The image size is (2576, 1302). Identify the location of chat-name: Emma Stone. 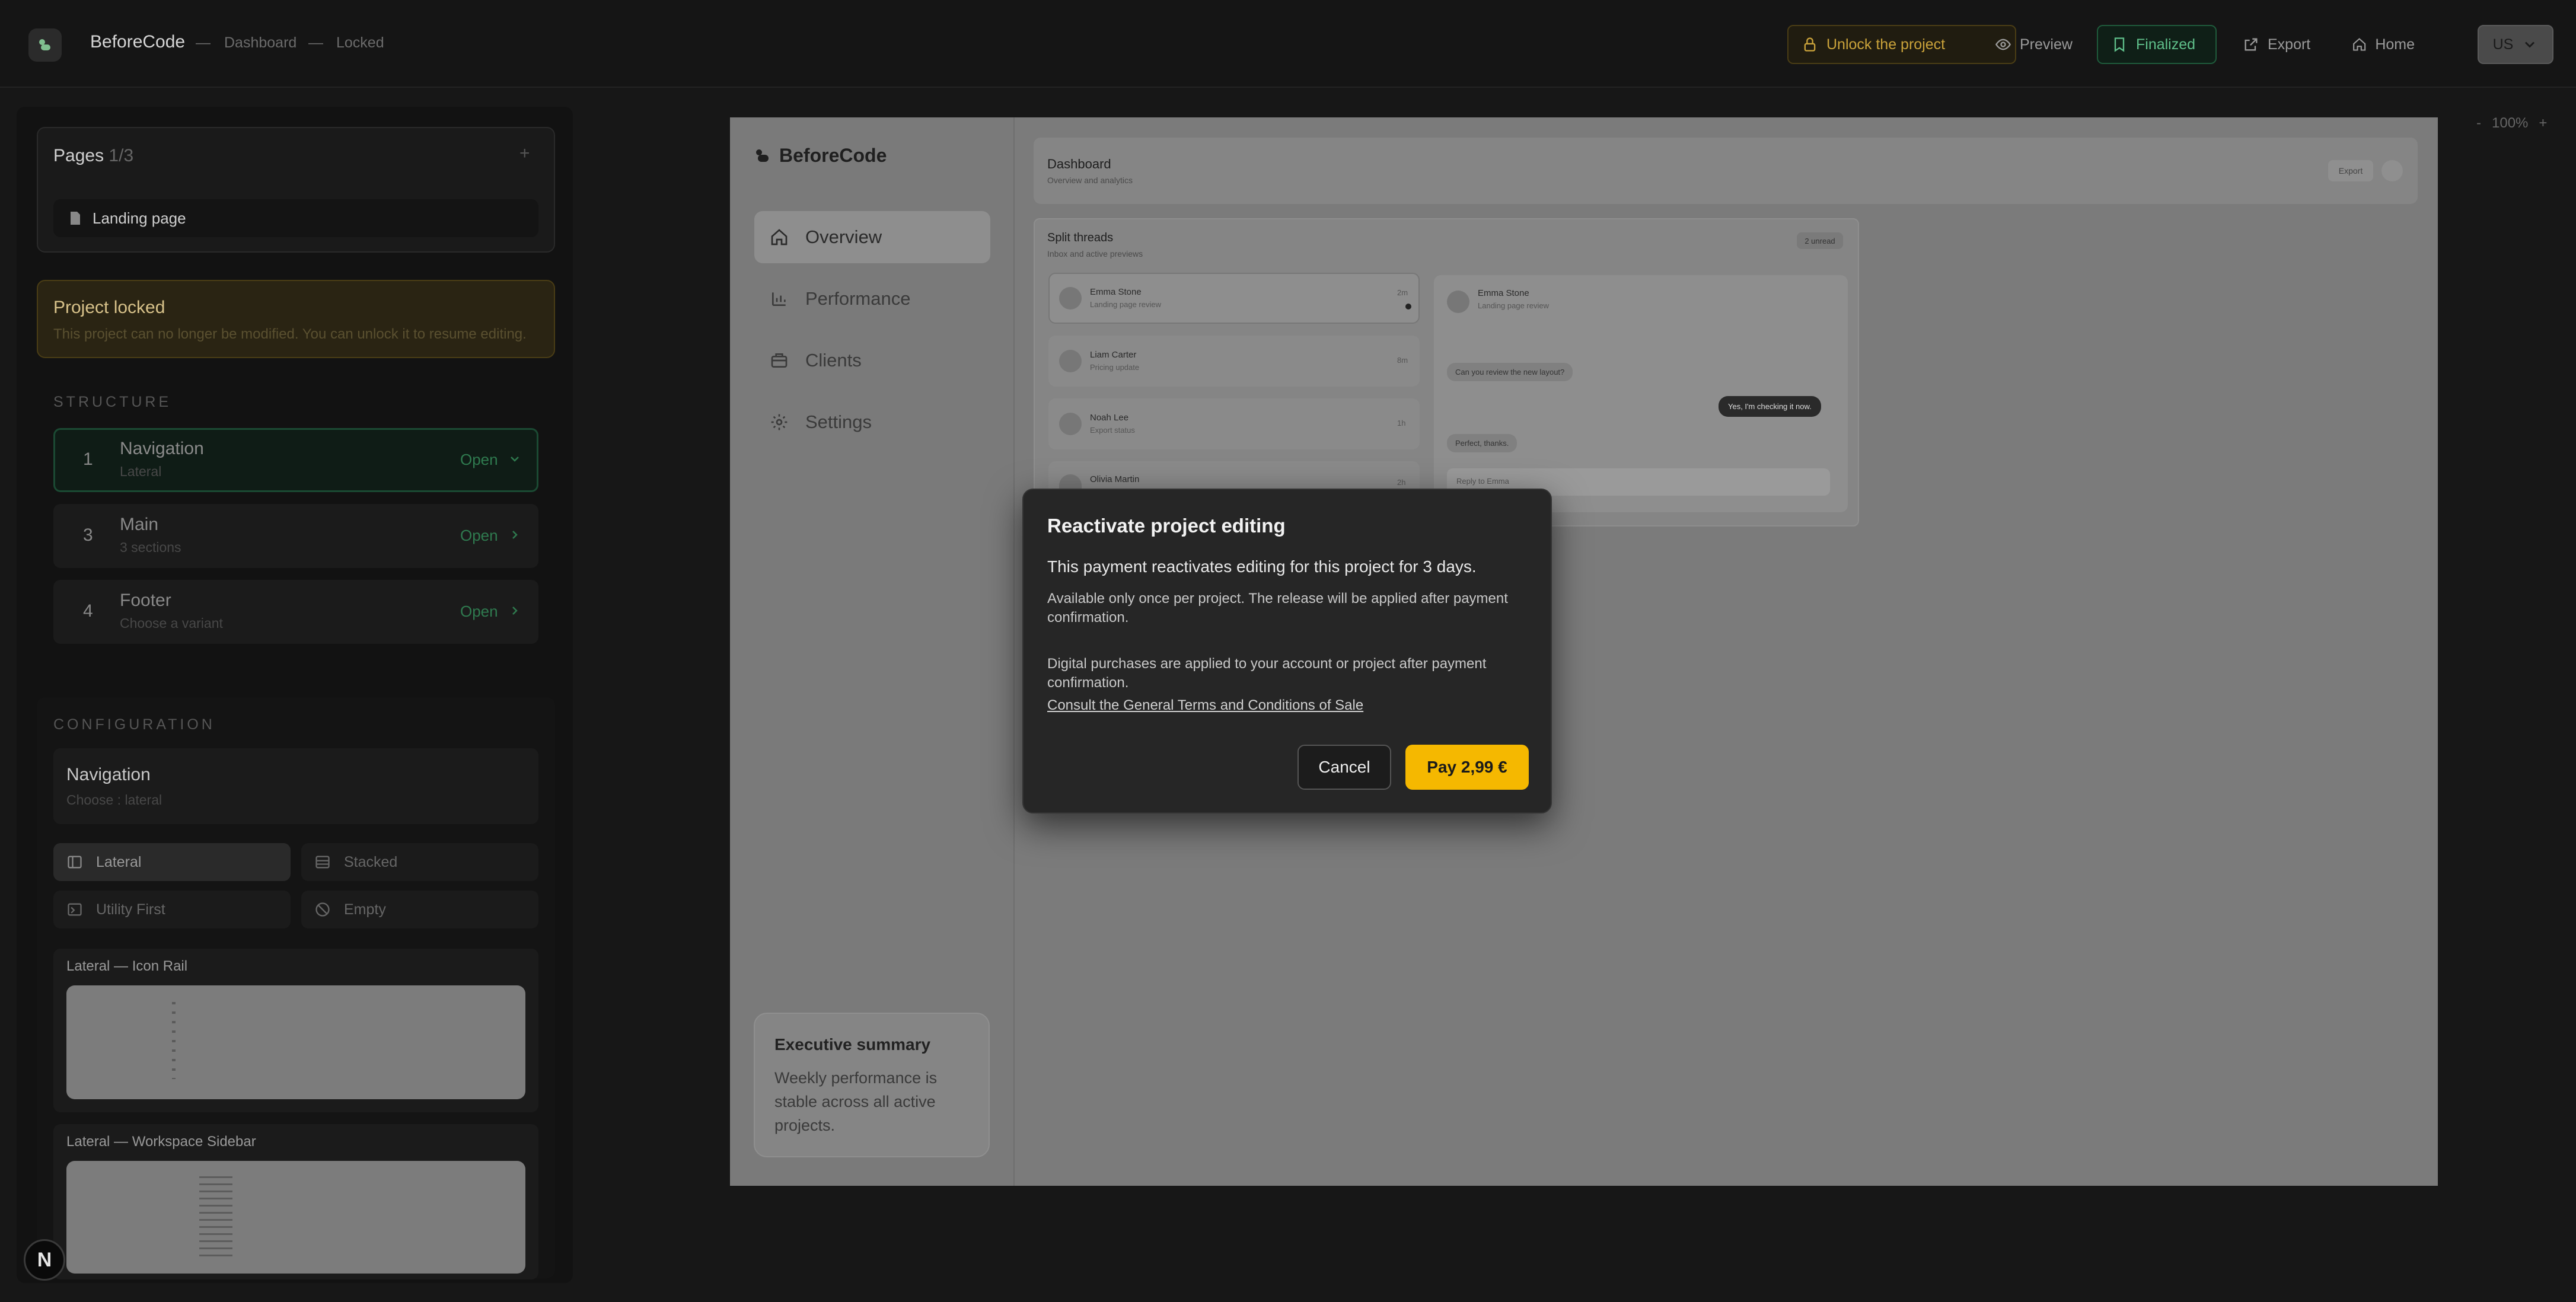
(1503, 293).